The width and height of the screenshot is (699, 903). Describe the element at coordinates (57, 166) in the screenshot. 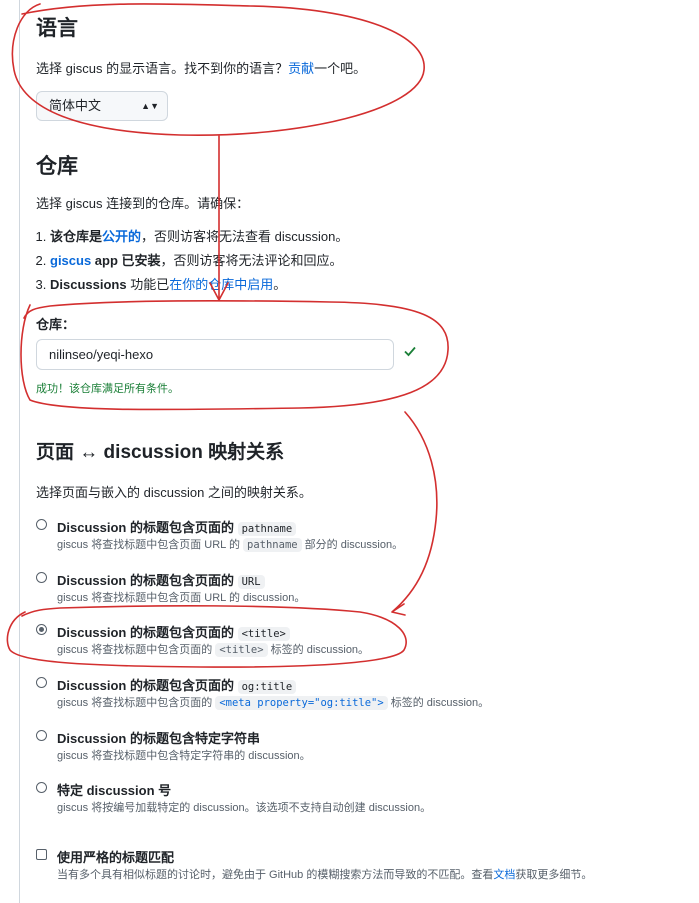

I see `repository-heading: 仓库` at that location.